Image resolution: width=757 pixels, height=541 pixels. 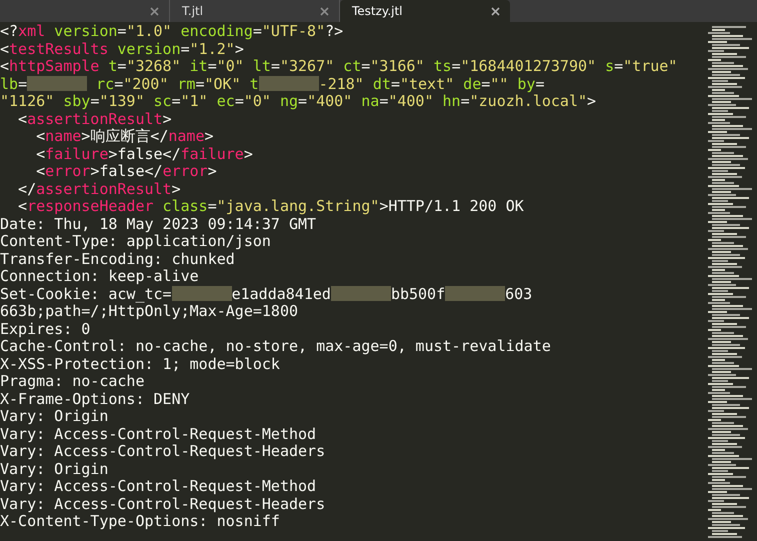 I want to click on code-line: Set-Cookie: acw_tc= e1adda841ed bb500f 603, so click(x=266, y=294).